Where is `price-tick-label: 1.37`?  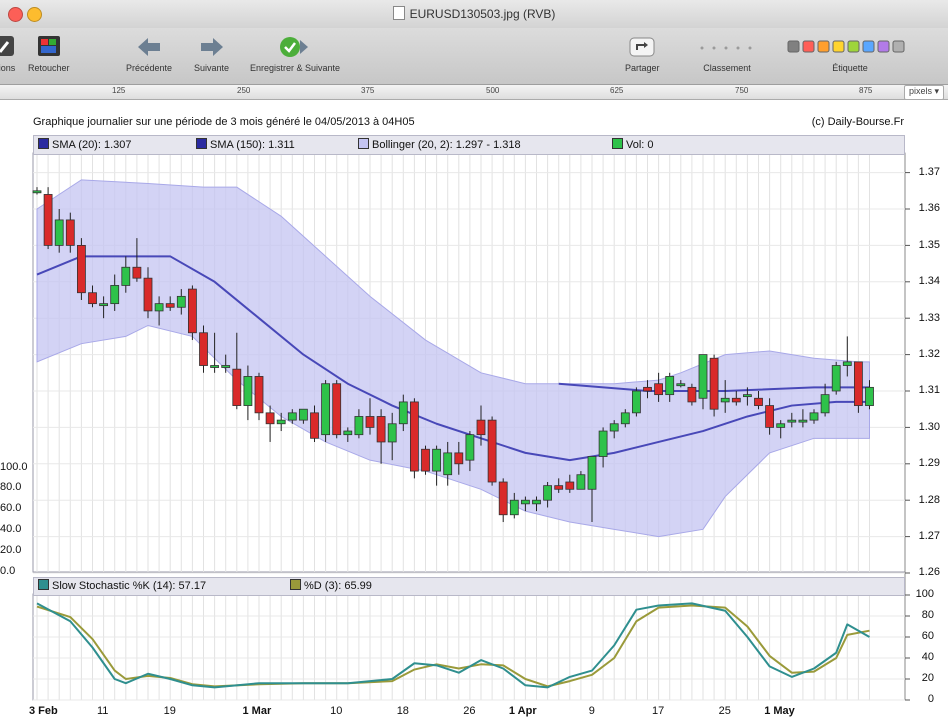 price-tick-label: 1.37 is located at coordinates (929, 172).